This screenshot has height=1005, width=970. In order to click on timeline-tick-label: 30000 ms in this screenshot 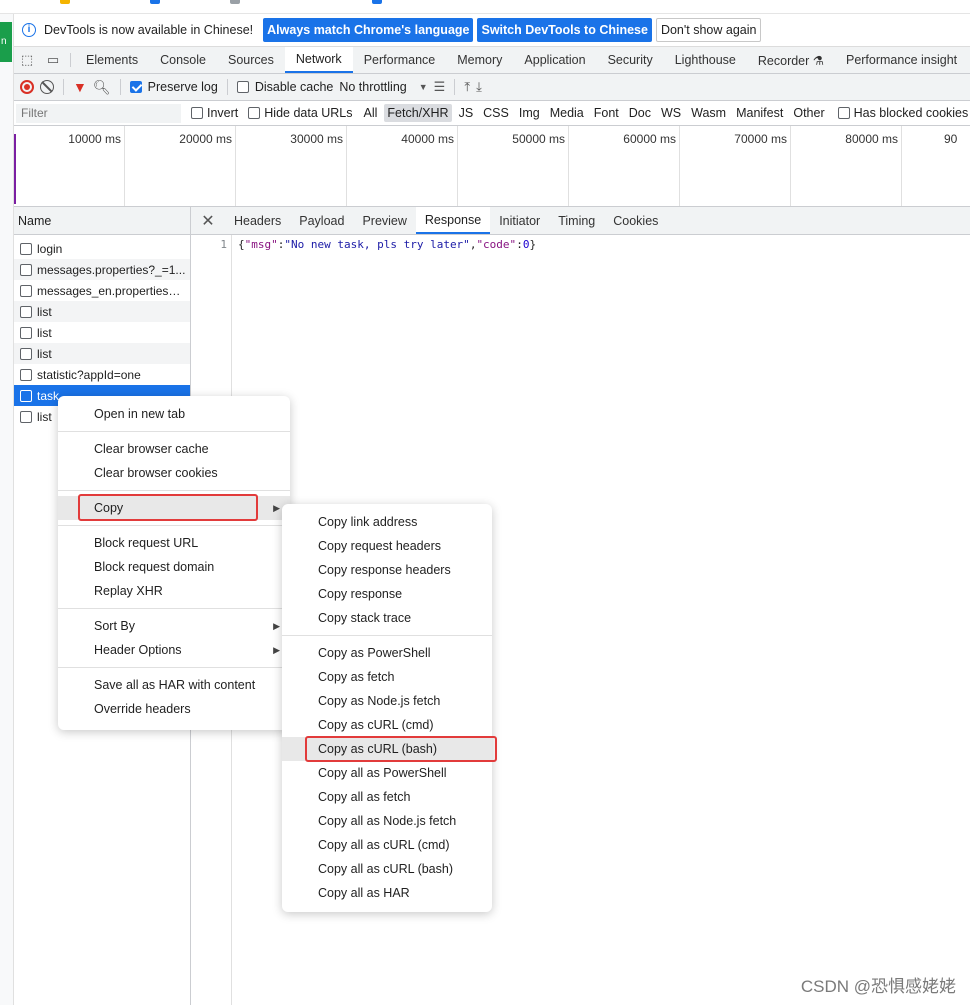, I will do `click(316, 139)`.